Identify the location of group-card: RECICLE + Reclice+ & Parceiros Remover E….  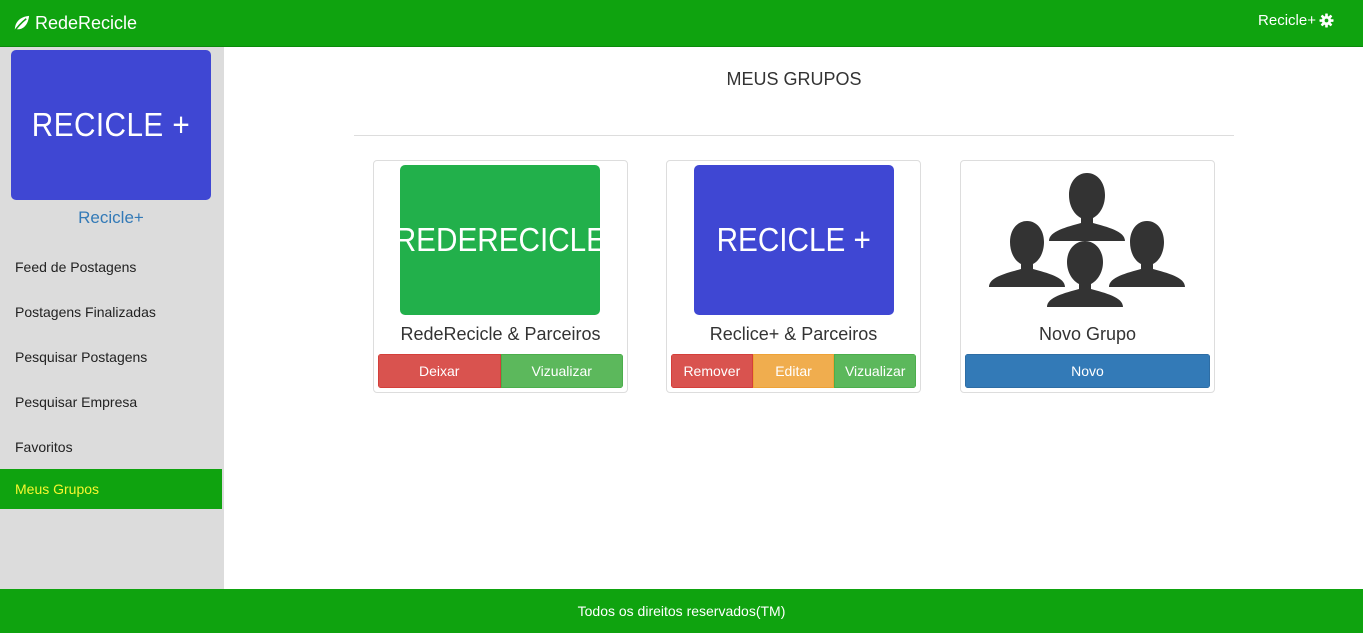
(793, 276).